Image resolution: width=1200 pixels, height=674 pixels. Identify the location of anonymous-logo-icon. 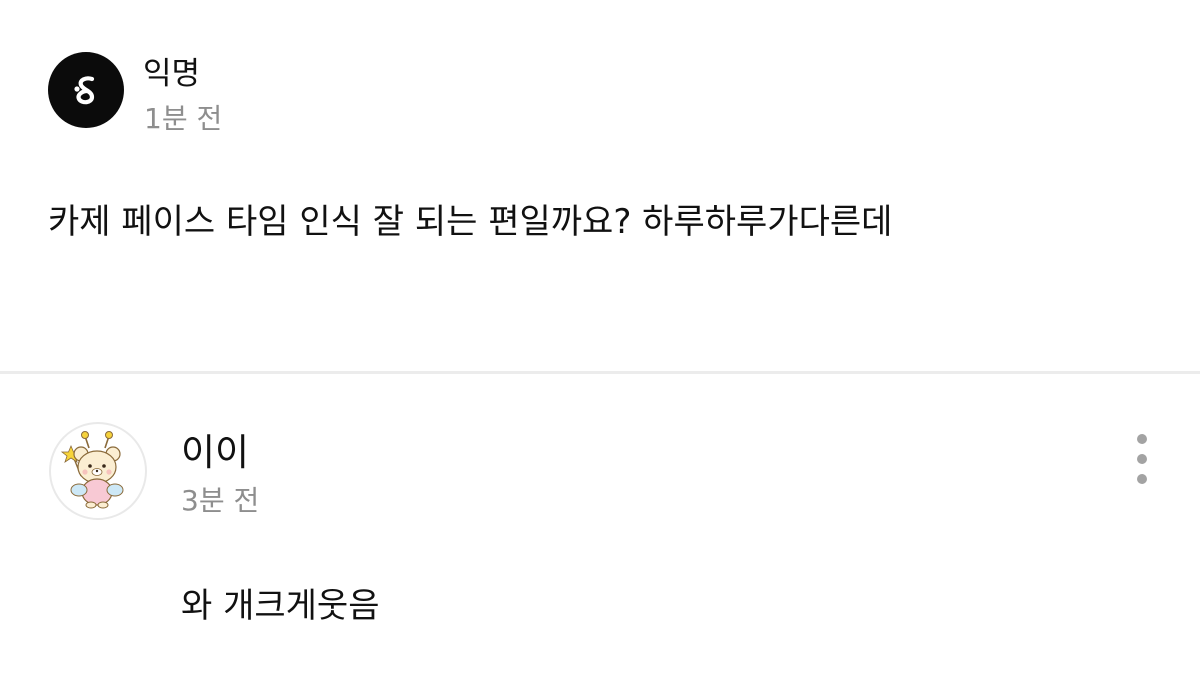
(86, 90).